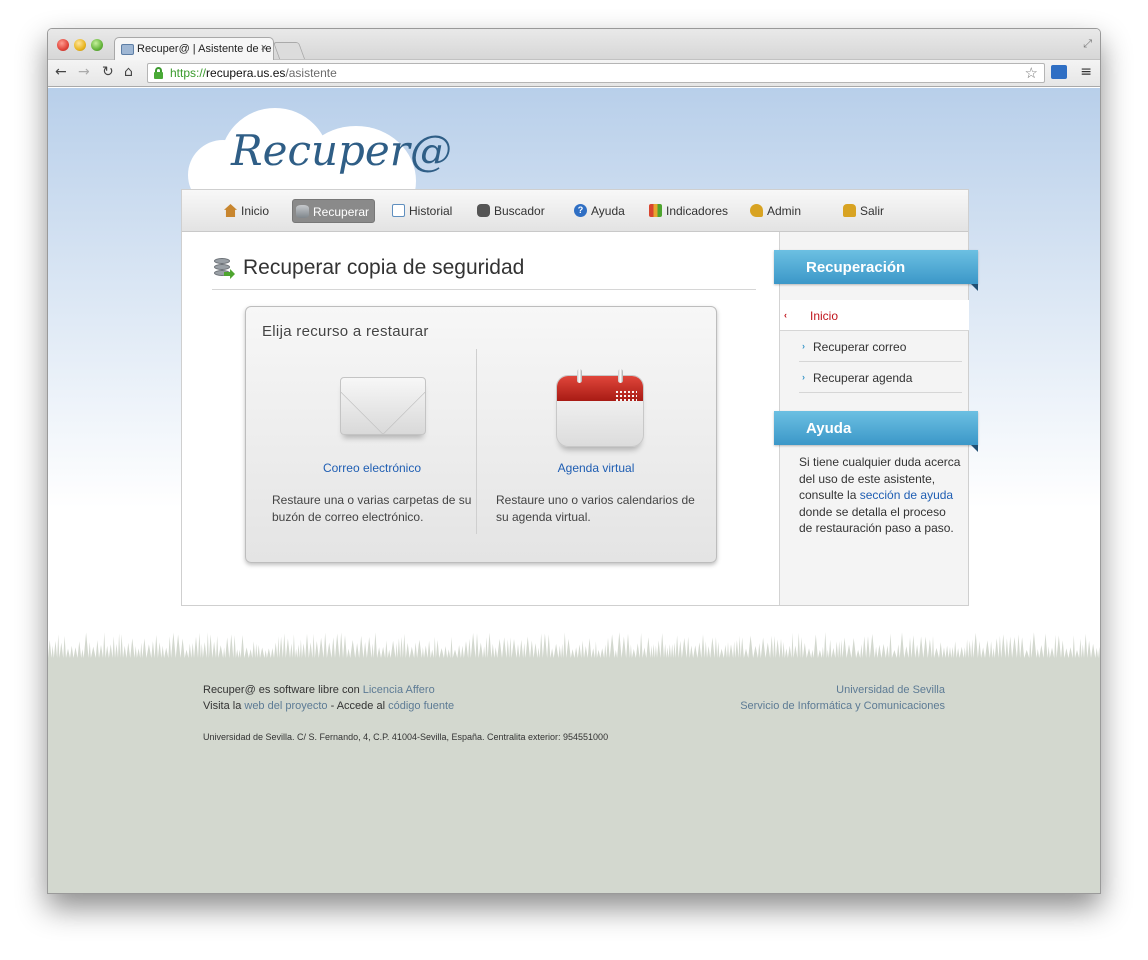 This screenshot has height=960, width=1148. Describe the element at coordinates (608, 211) in the screenshot. I see `menu-item-label: Ayuda` at that location.